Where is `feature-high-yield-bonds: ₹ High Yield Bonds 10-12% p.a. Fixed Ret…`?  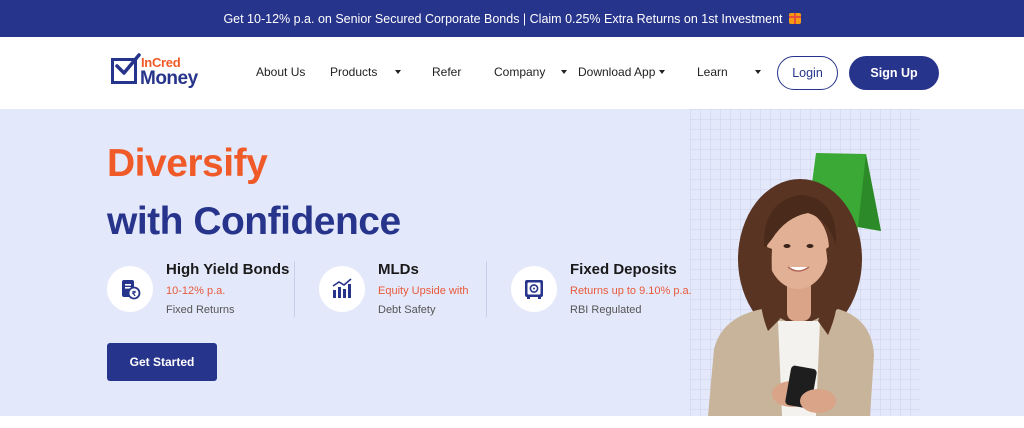 feature-high-yield-bonds: ₹ High Yield Bonds 10-12% p.a. Fixed Ret… is located at coordinates (202, 290).